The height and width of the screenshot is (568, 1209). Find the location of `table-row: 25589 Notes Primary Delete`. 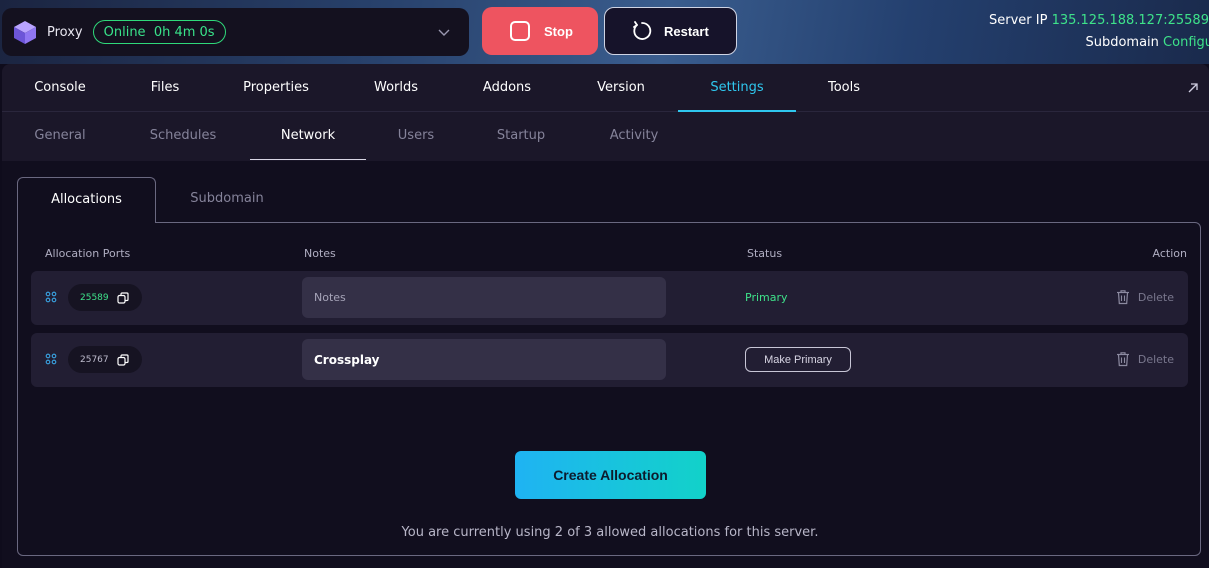

table-row: 25589 Notes Primary Delete is located at coordinates (609, 298).